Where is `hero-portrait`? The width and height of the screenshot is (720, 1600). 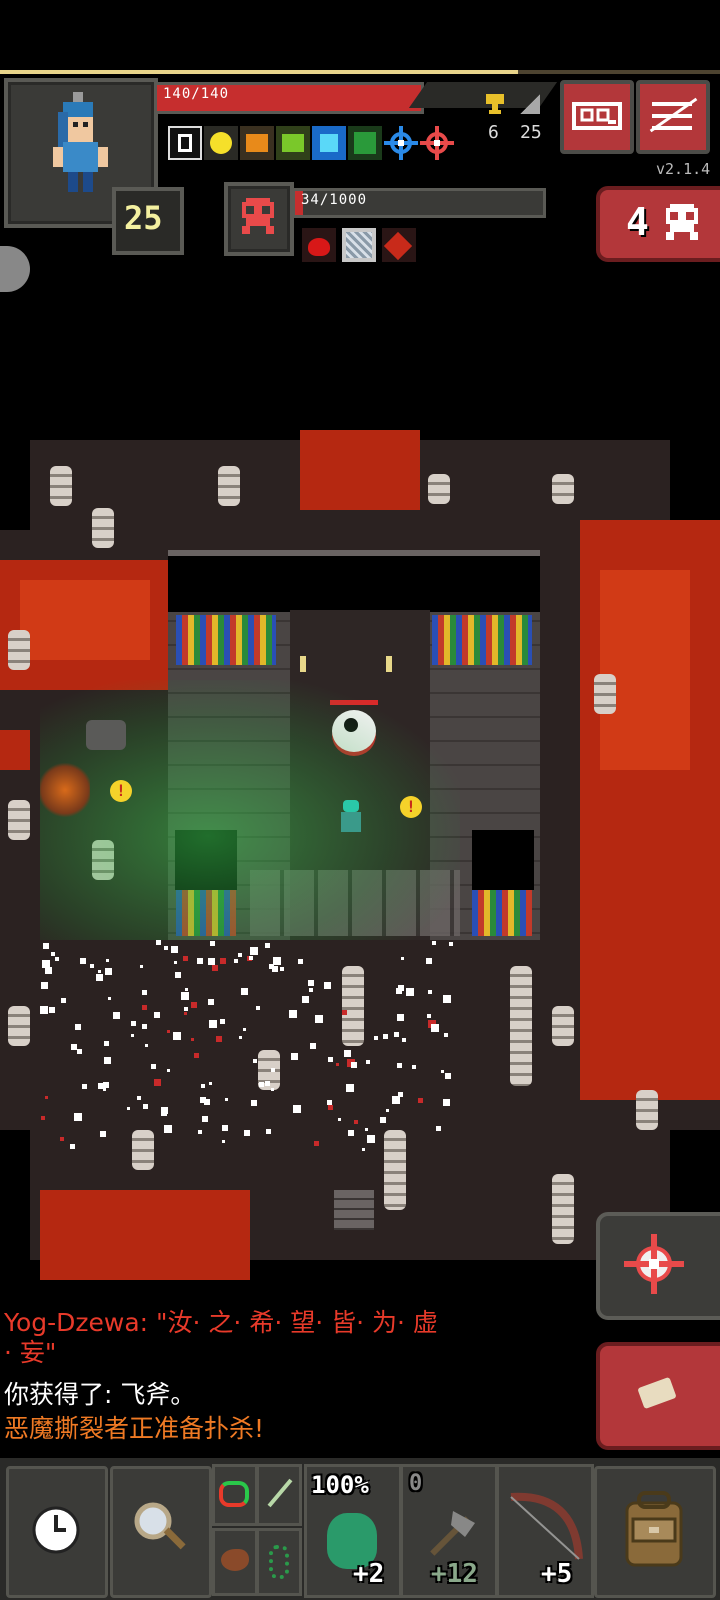 hero-portrait is located at coordinates (80, 142).